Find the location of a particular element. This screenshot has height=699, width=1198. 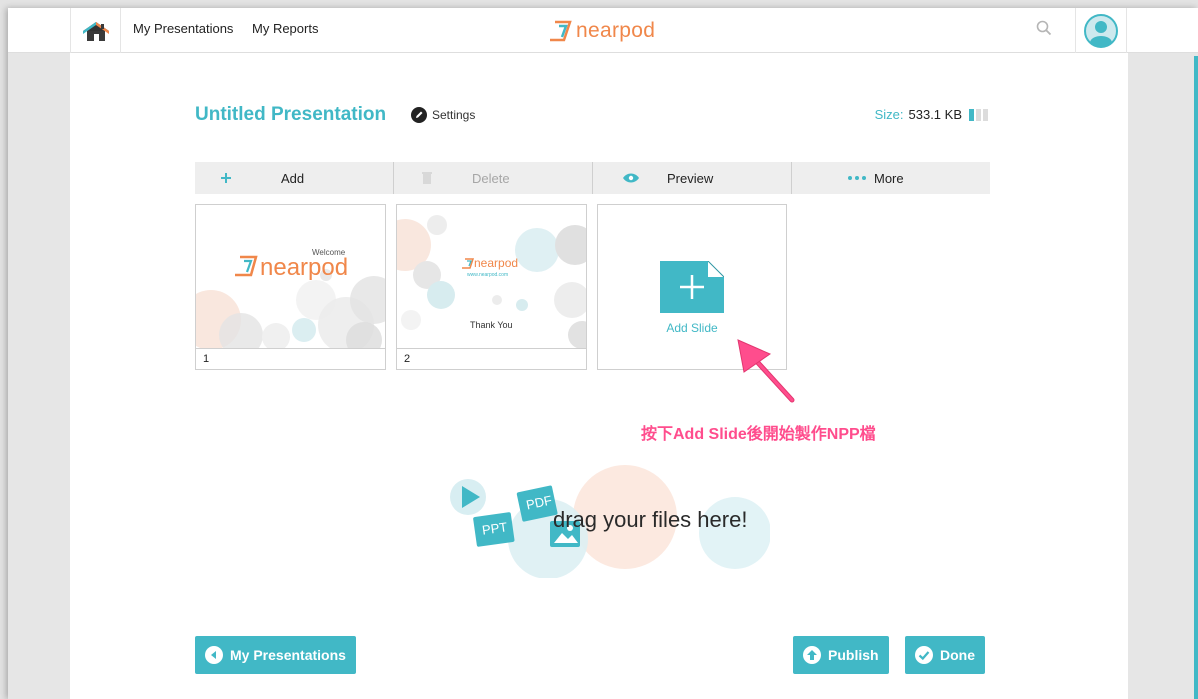

presentation-title: Untitled Presentation is located at coordinates (290, 115).